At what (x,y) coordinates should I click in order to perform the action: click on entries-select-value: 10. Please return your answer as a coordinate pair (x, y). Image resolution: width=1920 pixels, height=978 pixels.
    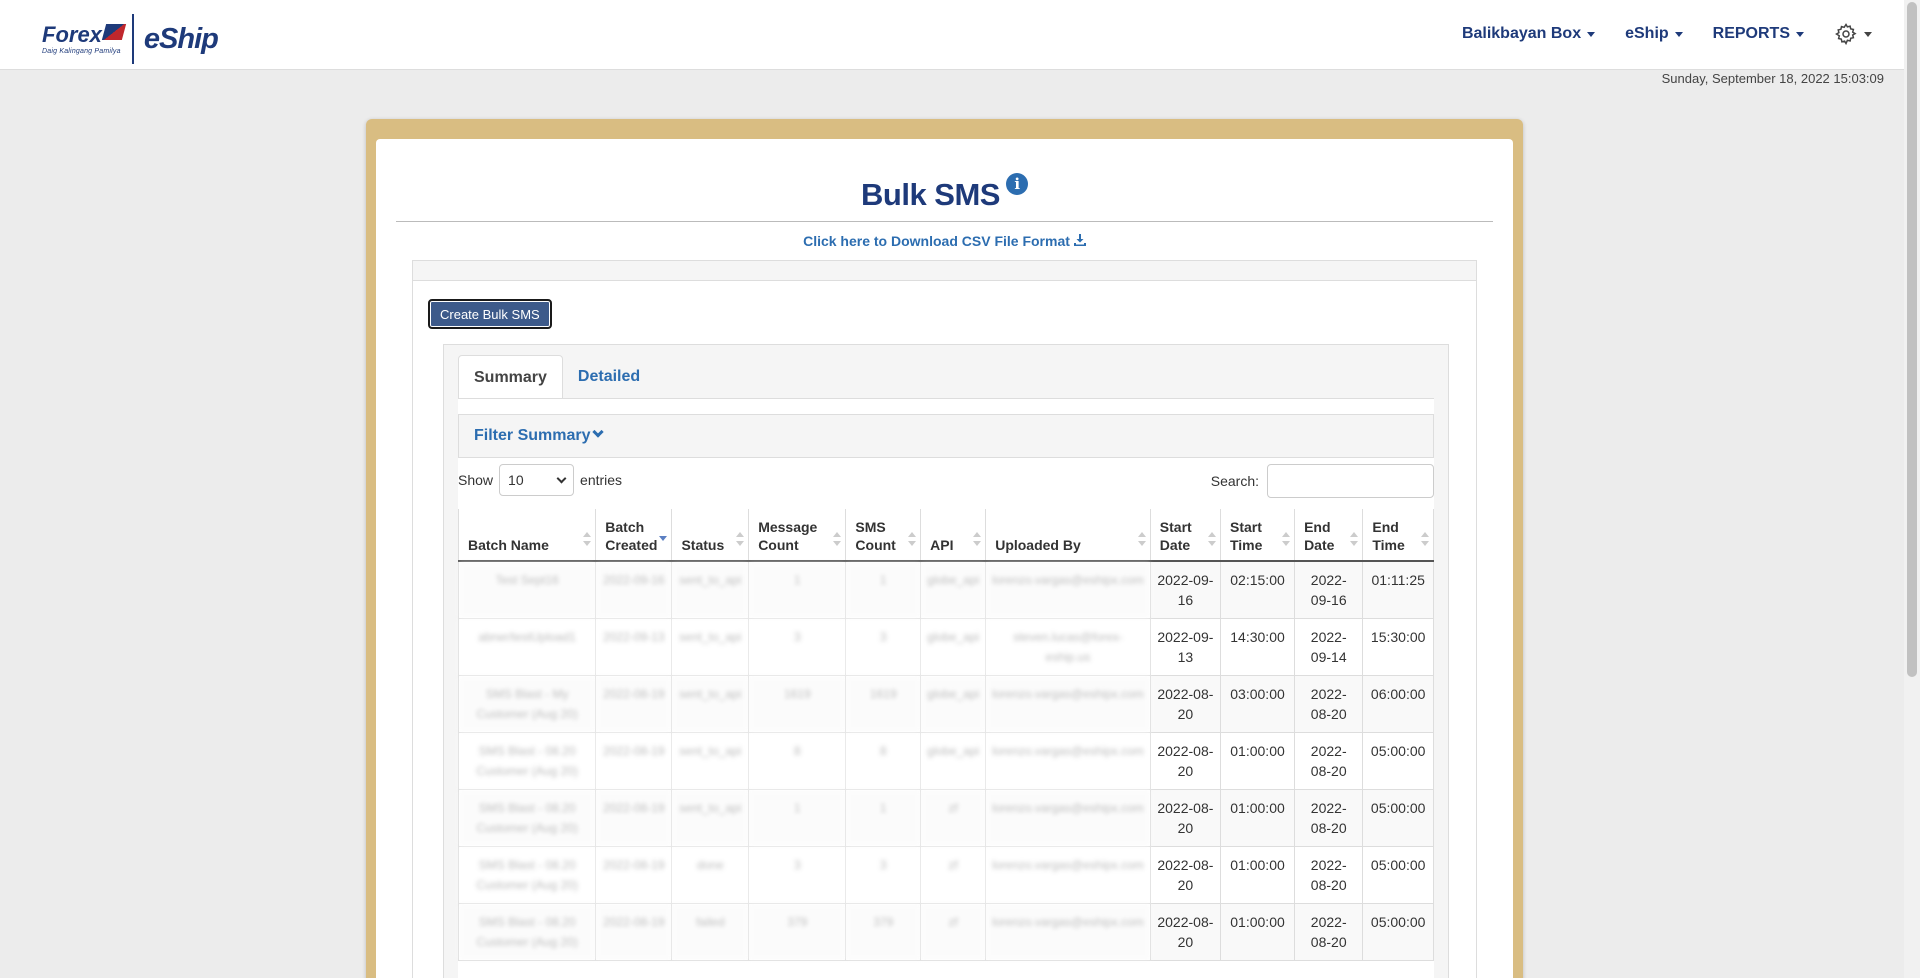
    Looking at the image, I should click on (516, 480).